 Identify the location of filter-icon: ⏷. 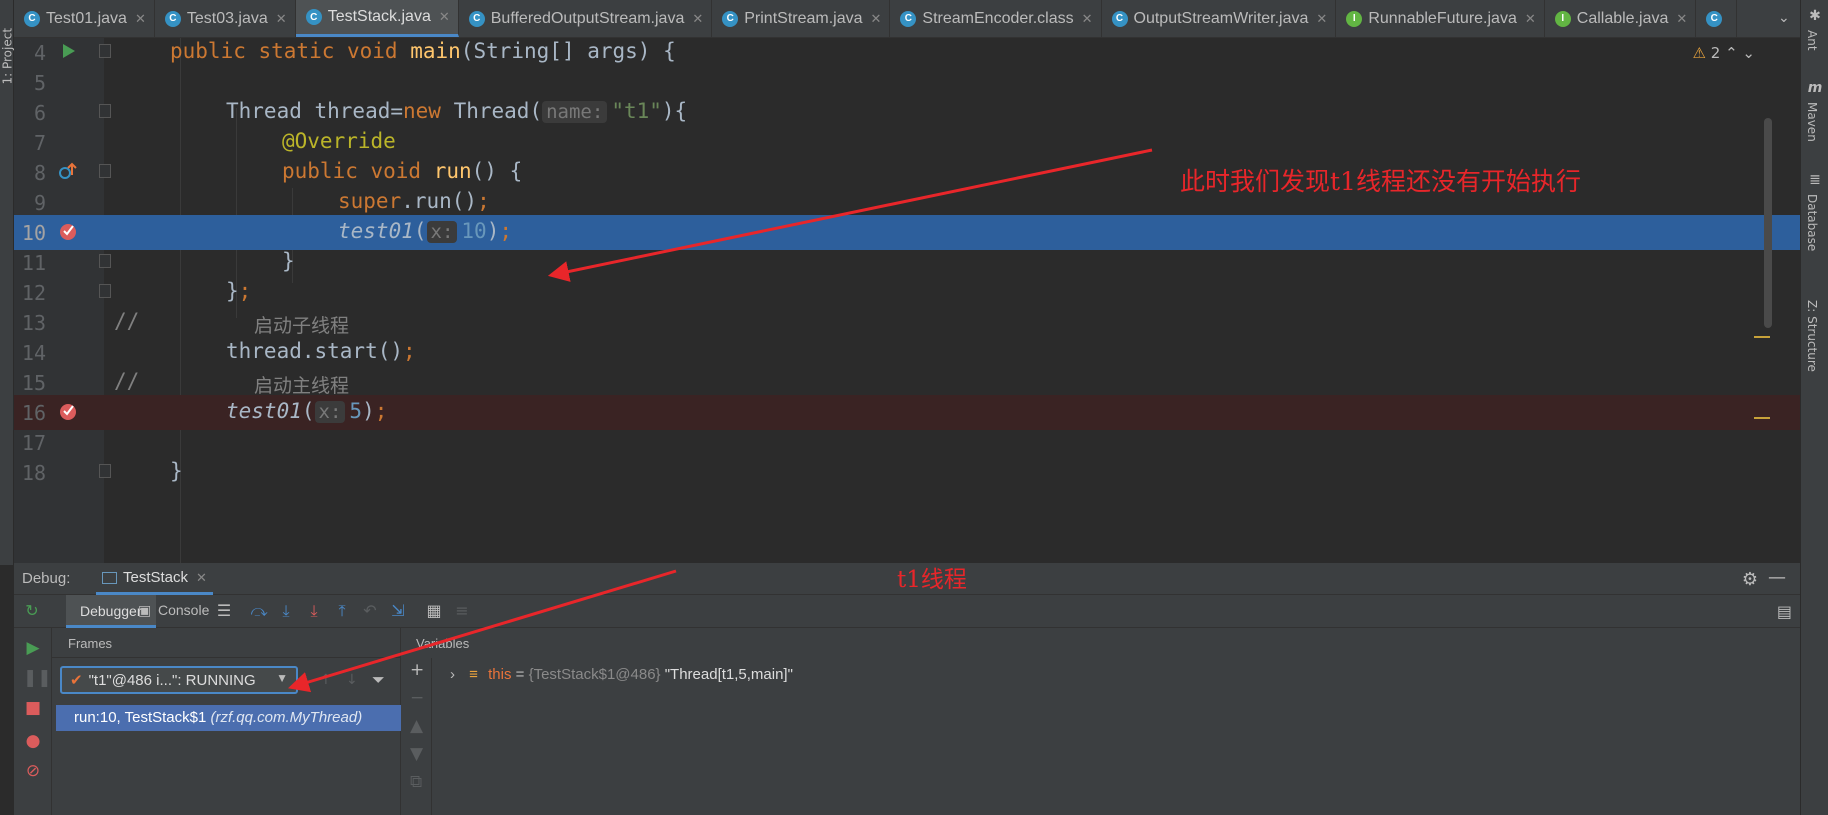
(378, 680).